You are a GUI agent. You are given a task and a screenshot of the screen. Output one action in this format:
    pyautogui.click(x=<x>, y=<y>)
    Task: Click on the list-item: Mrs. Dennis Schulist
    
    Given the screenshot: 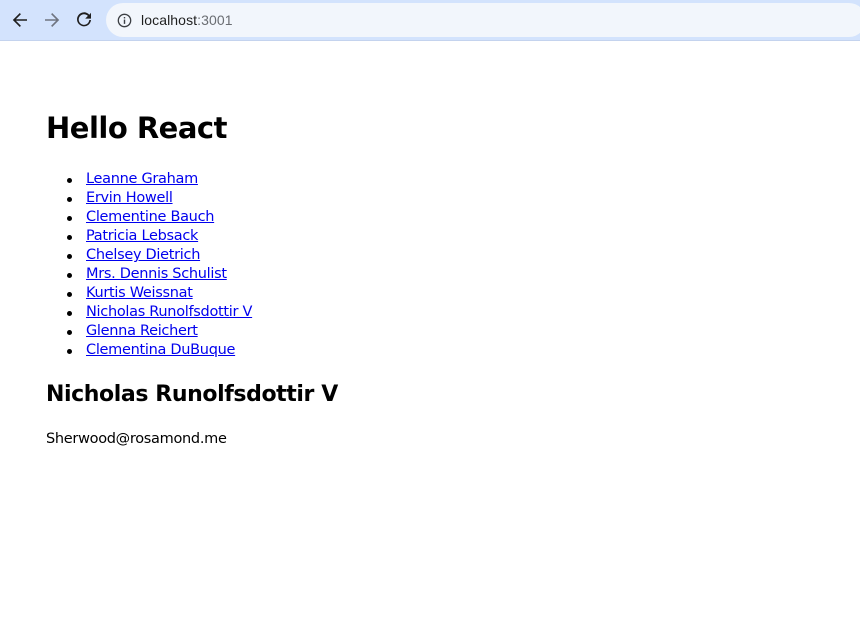 What is the action you would take?
    pyautogui.click(x=149, y=274)
    